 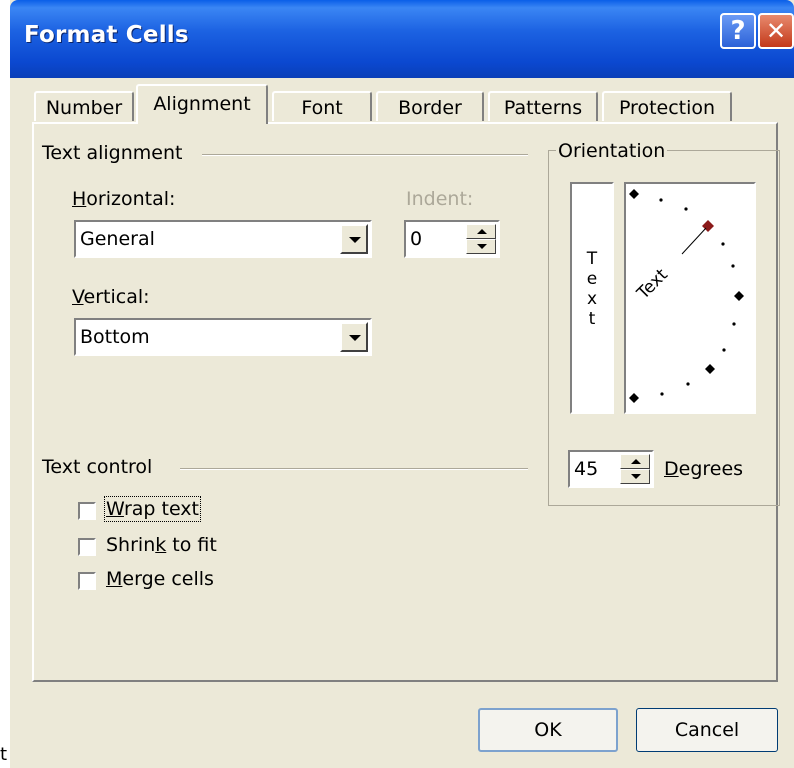 I want to click on vertical-select: Bottom, so click(x=223, y=337).